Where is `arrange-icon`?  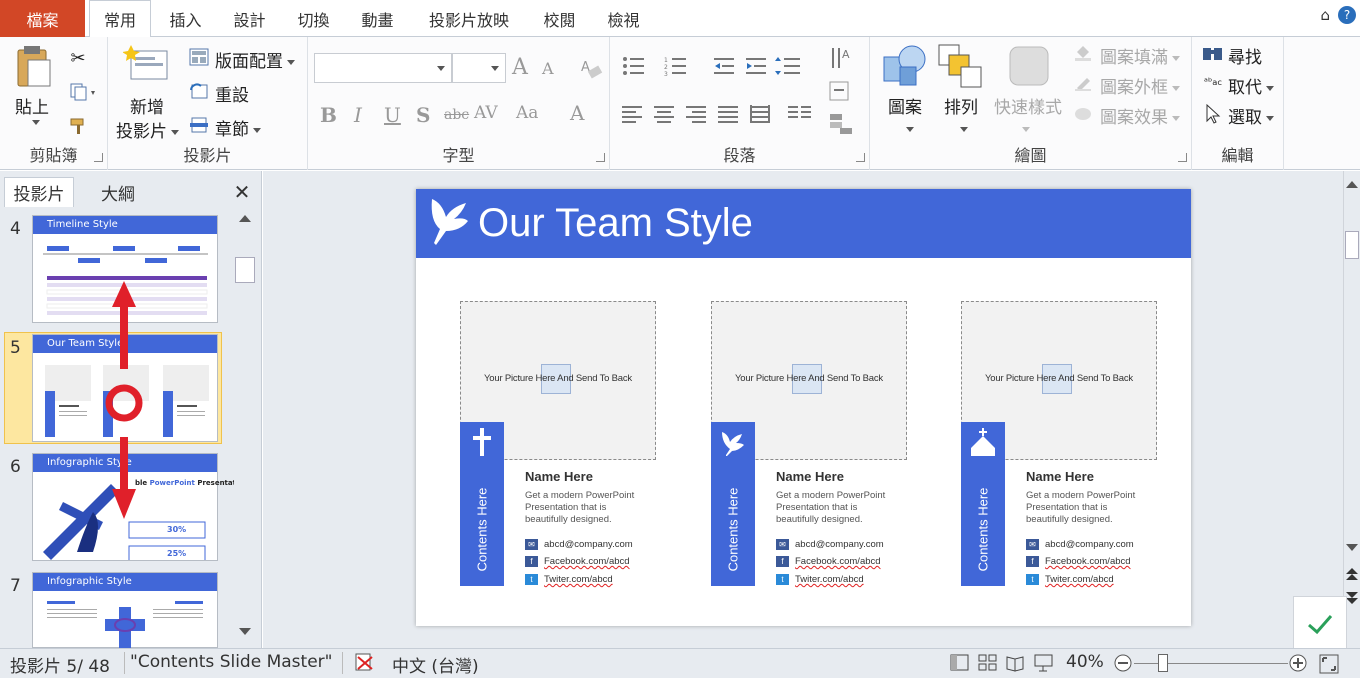 arrange-icon is located at coordinates (961, 66).